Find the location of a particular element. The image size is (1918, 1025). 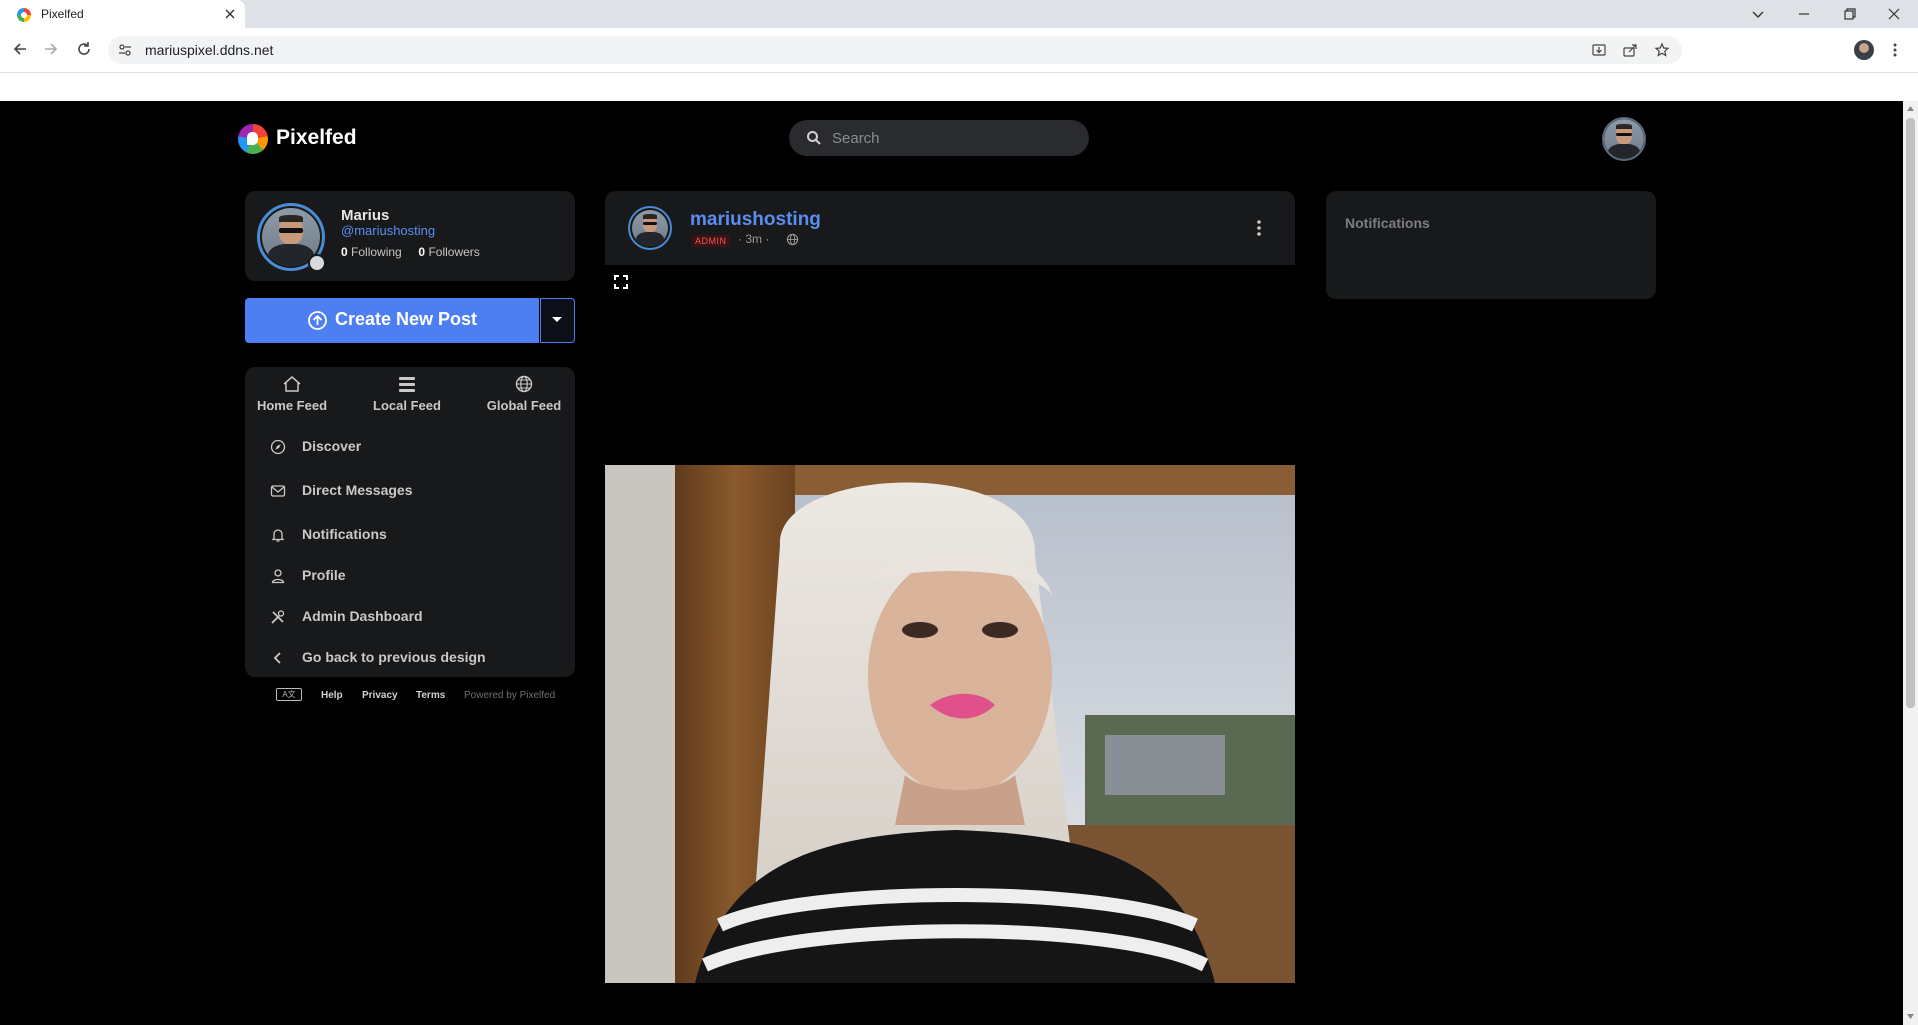

tab-search-chevron-icon is located at coordinates (1758, 14).